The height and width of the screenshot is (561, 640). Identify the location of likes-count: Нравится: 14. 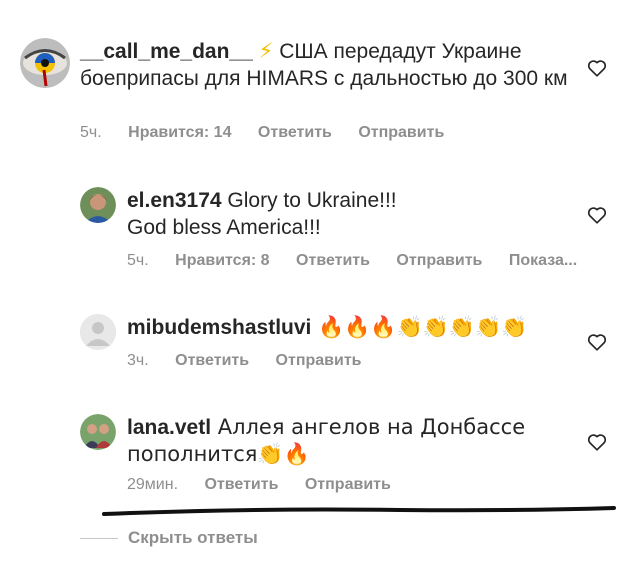
(179, 132).